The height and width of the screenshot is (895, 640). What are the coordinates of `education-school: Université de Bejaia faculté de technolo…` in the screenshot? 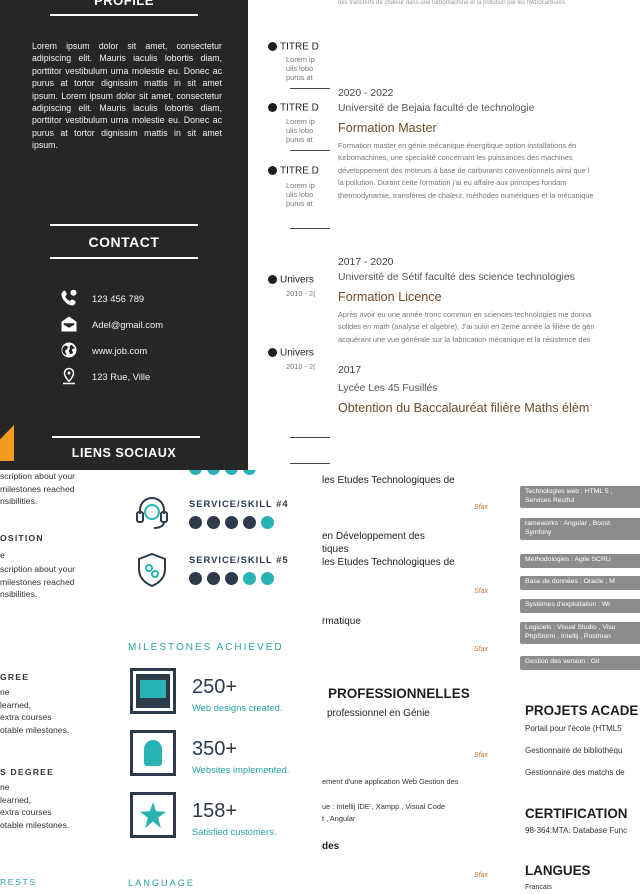 It's located at (436, 108).